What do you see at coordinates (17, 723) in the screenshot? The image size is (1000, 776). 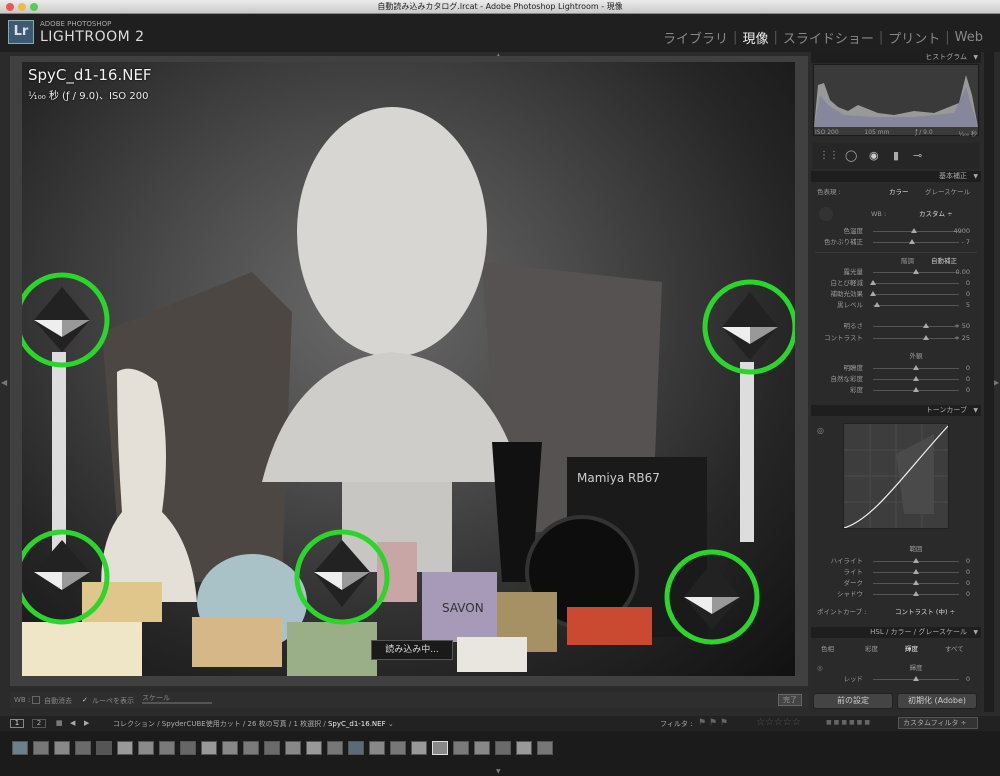 I see `monitor-1-button: 1` at bounding box center [17, 723].